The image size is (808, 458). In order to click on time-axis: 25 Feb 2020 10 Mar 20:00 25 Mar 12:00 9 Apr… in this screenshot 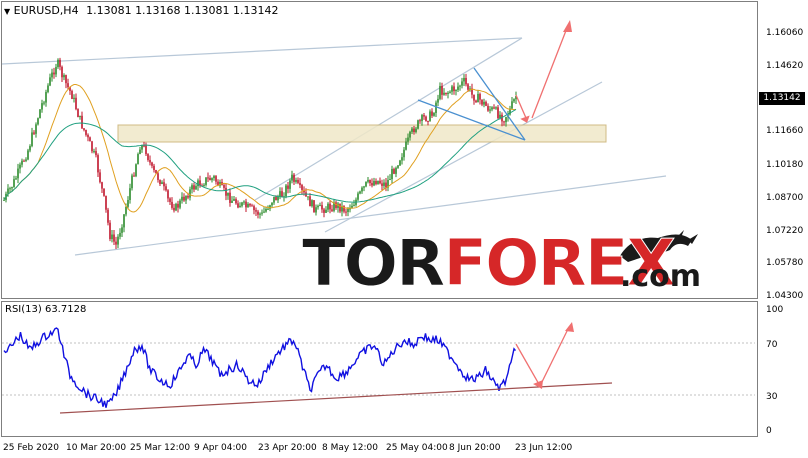, I will do `click(287, 448)`.